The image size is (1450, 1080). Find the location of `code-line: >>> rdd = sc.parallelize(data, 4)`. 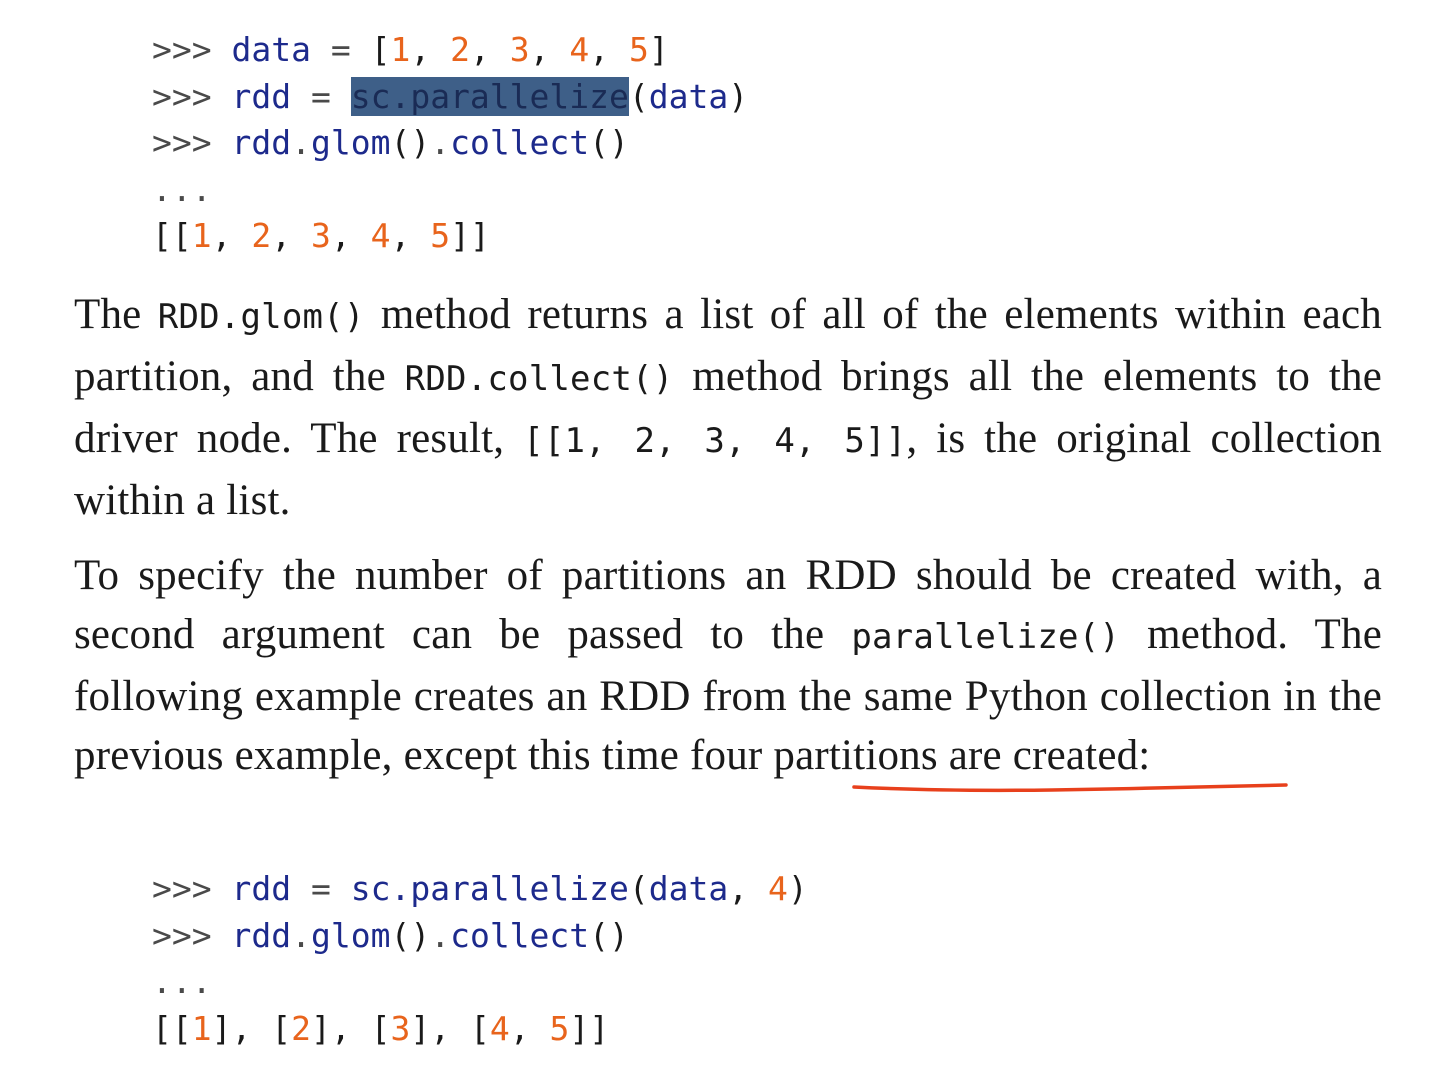

code-line: >>> rdd = sc.parallelize(data, 4) is located at coordinates (480, 888).